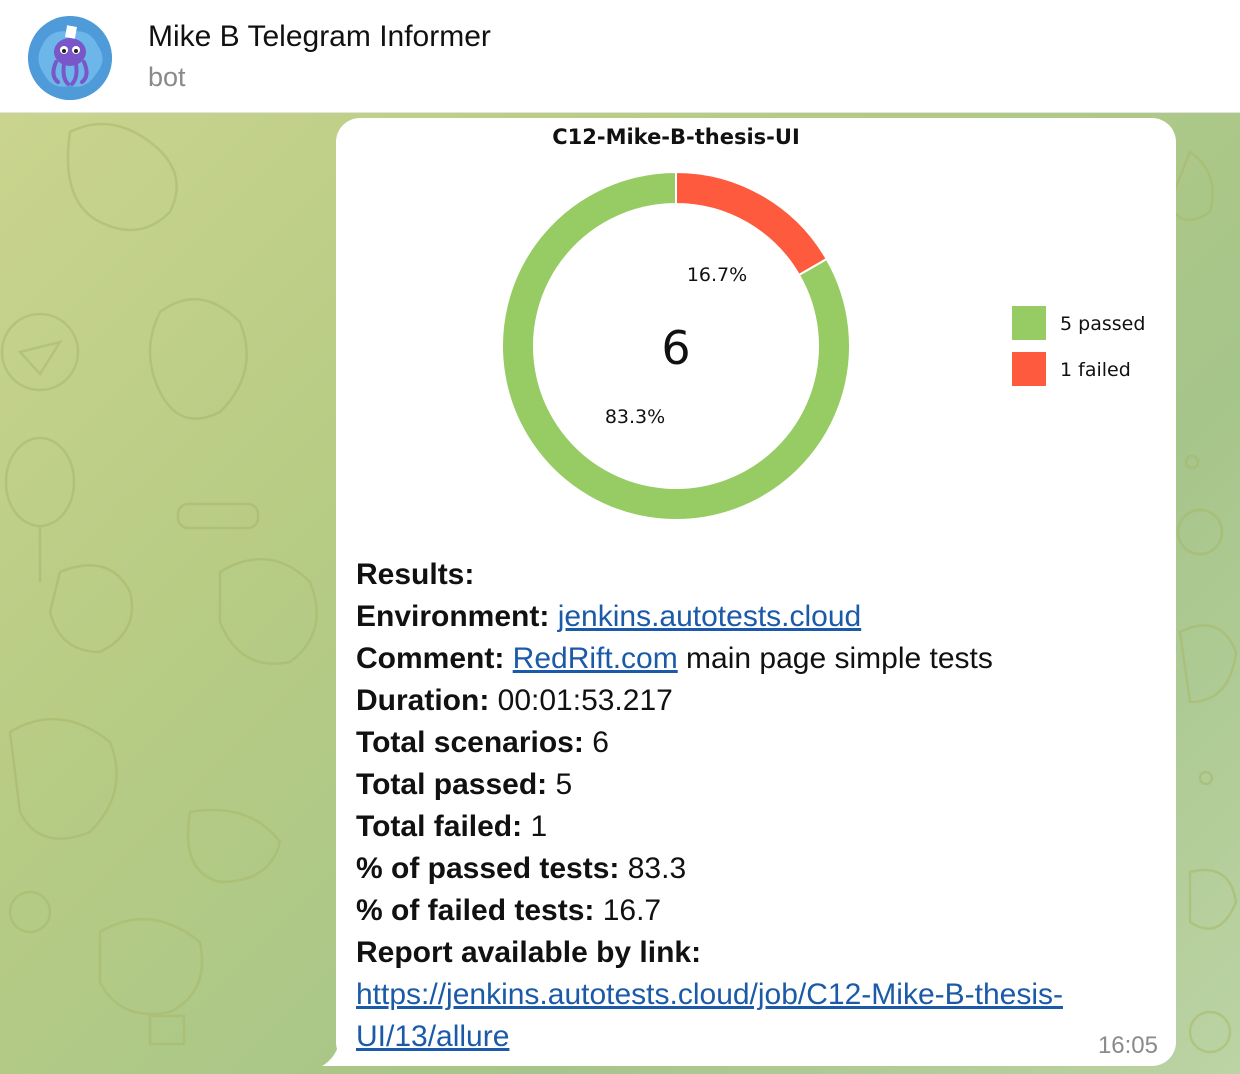 This screenshot has width=1240, height=1074. What do you see at coordinates (464, 784) in the screenshot?
I see `total-passed-line: Total passed: 5` at bounding box center [464, 784].